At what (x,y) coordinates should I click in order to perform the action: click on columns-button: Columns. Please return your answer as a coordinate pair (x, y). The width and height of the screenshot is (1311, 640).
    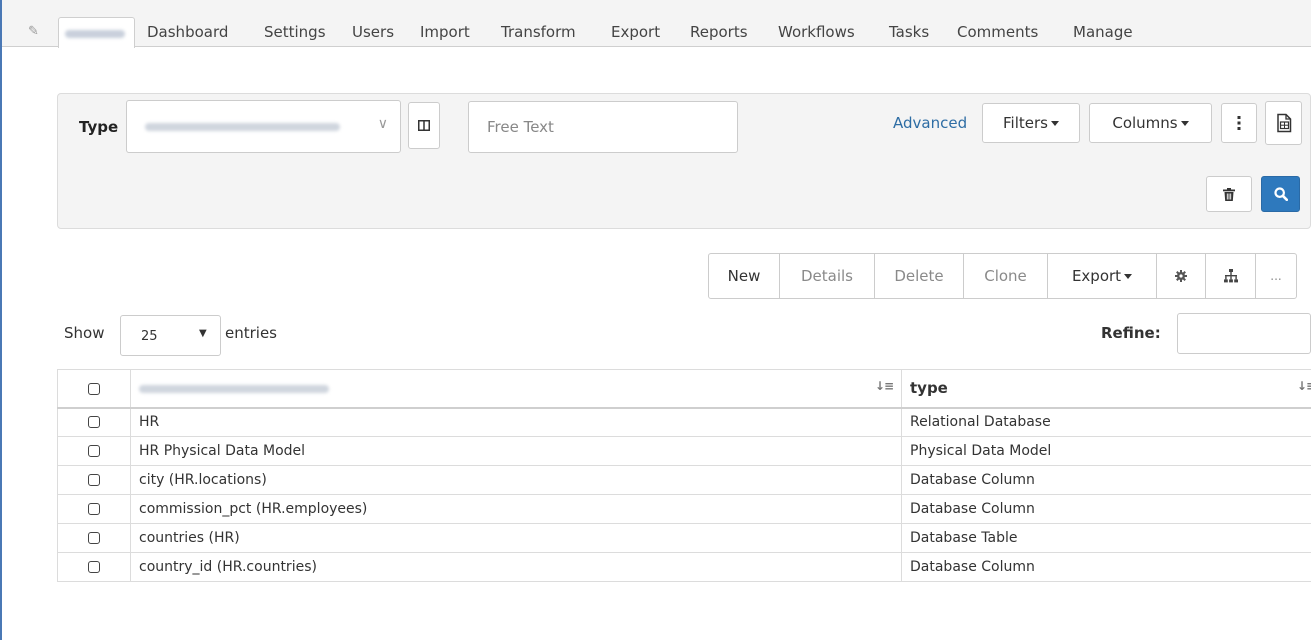
    Looking at the image, I should click on (1150, 123).